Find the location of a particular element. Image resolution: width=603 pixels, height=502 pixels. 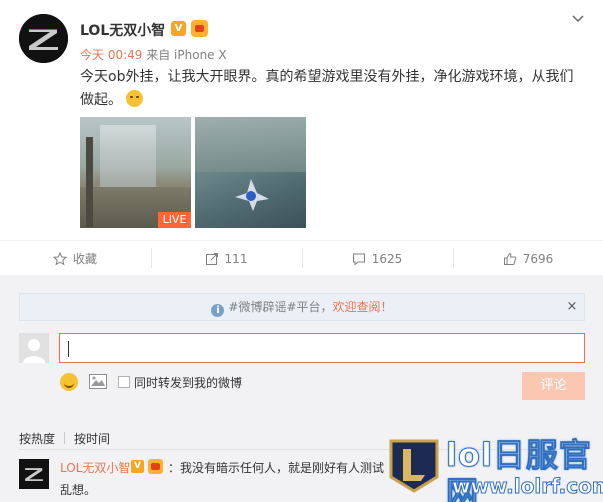

comment-text: ：我没有暗示任何人，就是刚好有人测试 is located at coordinates (276, 468).